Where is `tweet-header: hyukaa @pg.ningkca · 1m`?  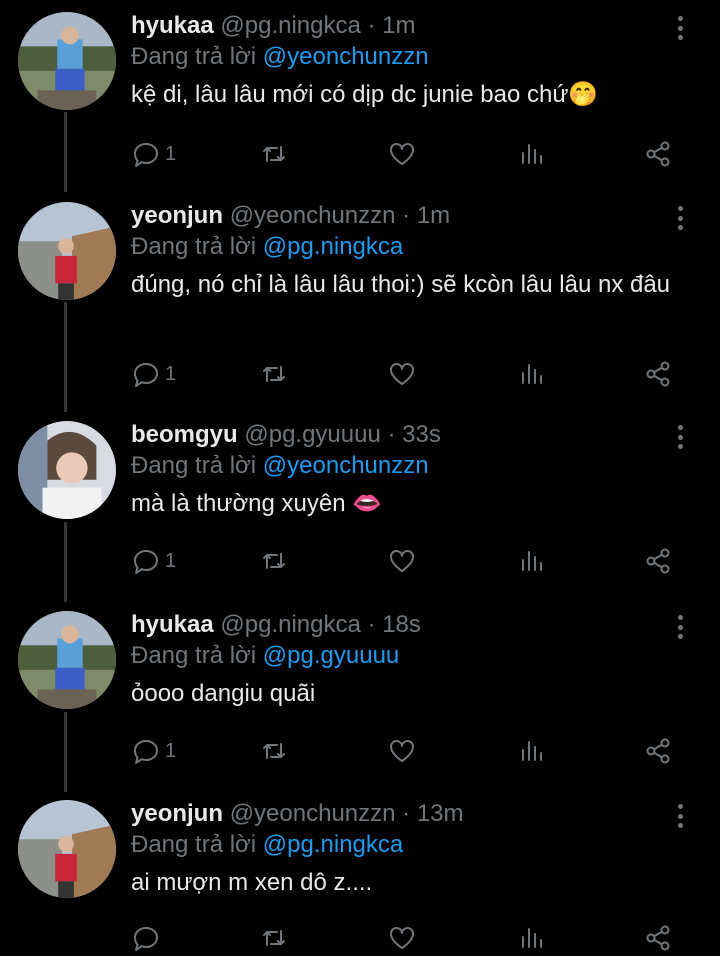 tweet-header: hyukaa @pg.ningkca · 1m is located at coordinates (273, 26).